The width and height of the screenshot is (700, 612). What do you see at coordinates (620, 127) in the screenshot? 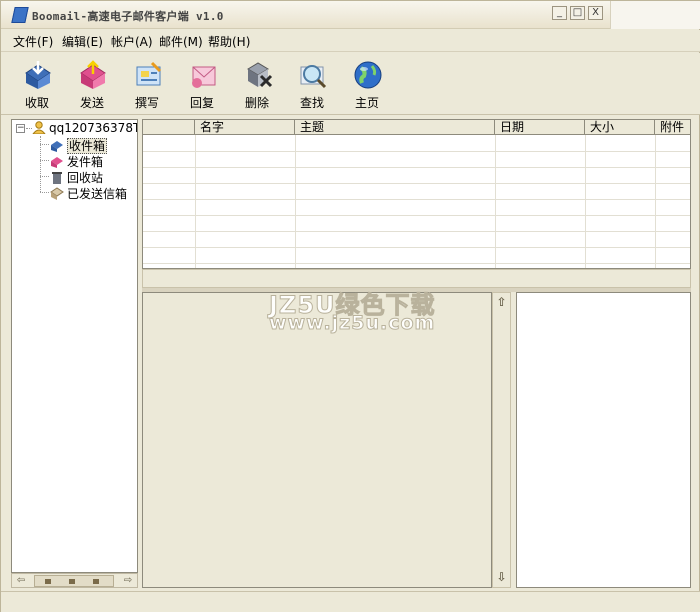
I see `column-header-size: 大小` at bounding box center [620, 127].